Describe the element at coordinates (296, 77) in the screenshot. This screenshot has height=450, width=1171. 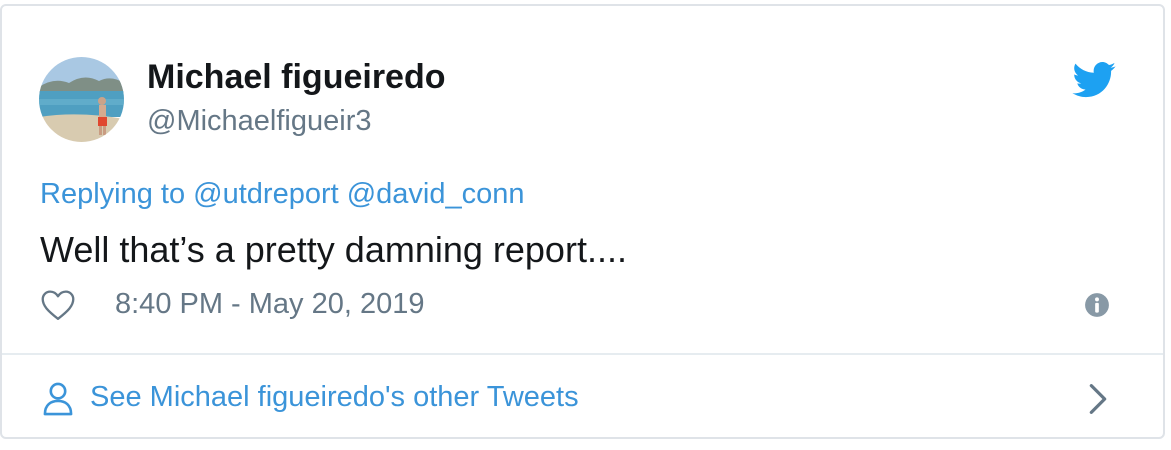
I see `author-display-name: Michael figueiredo` at that location.